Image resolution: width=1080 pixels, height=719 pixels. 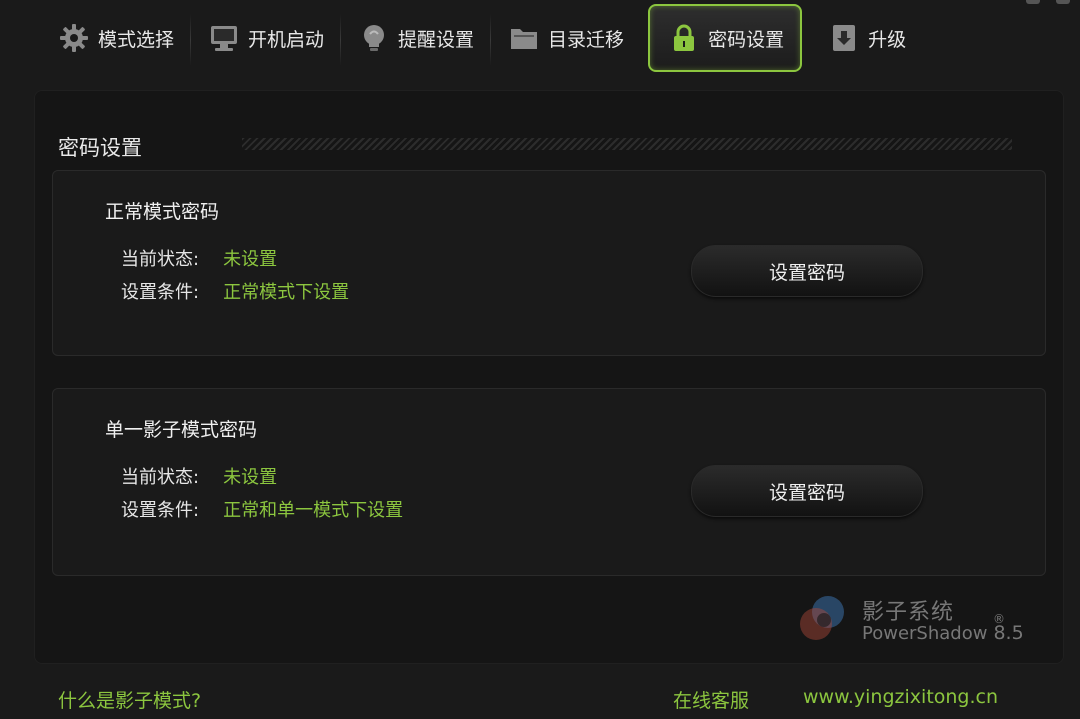 I want to click on condition-row: 设置条件: 正常模式下设置, so click(x=235, y=291).